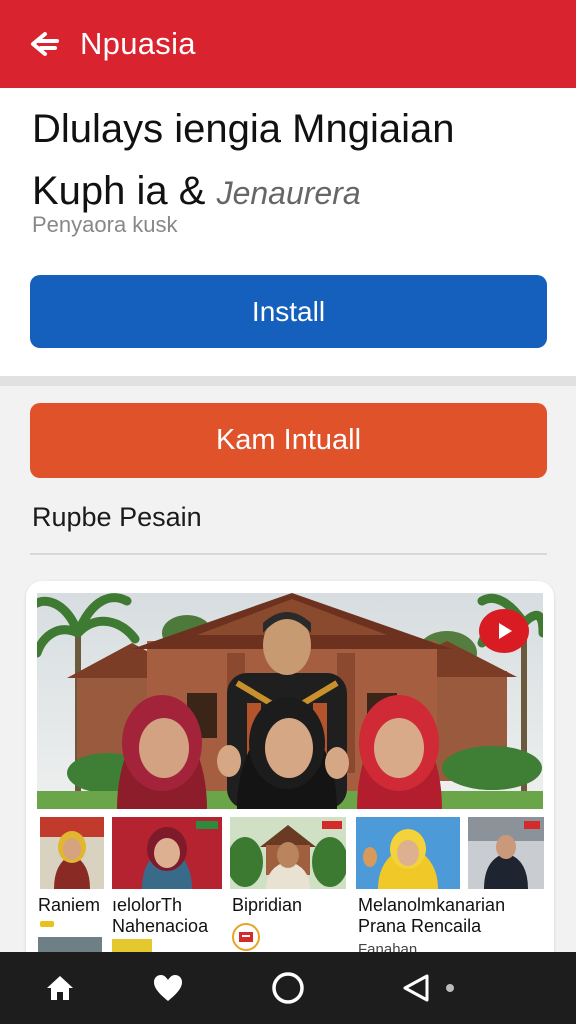  Describe the element at coordinates (288, 44) in the screenshot. I see `app-bar: Npuasia` at that location.